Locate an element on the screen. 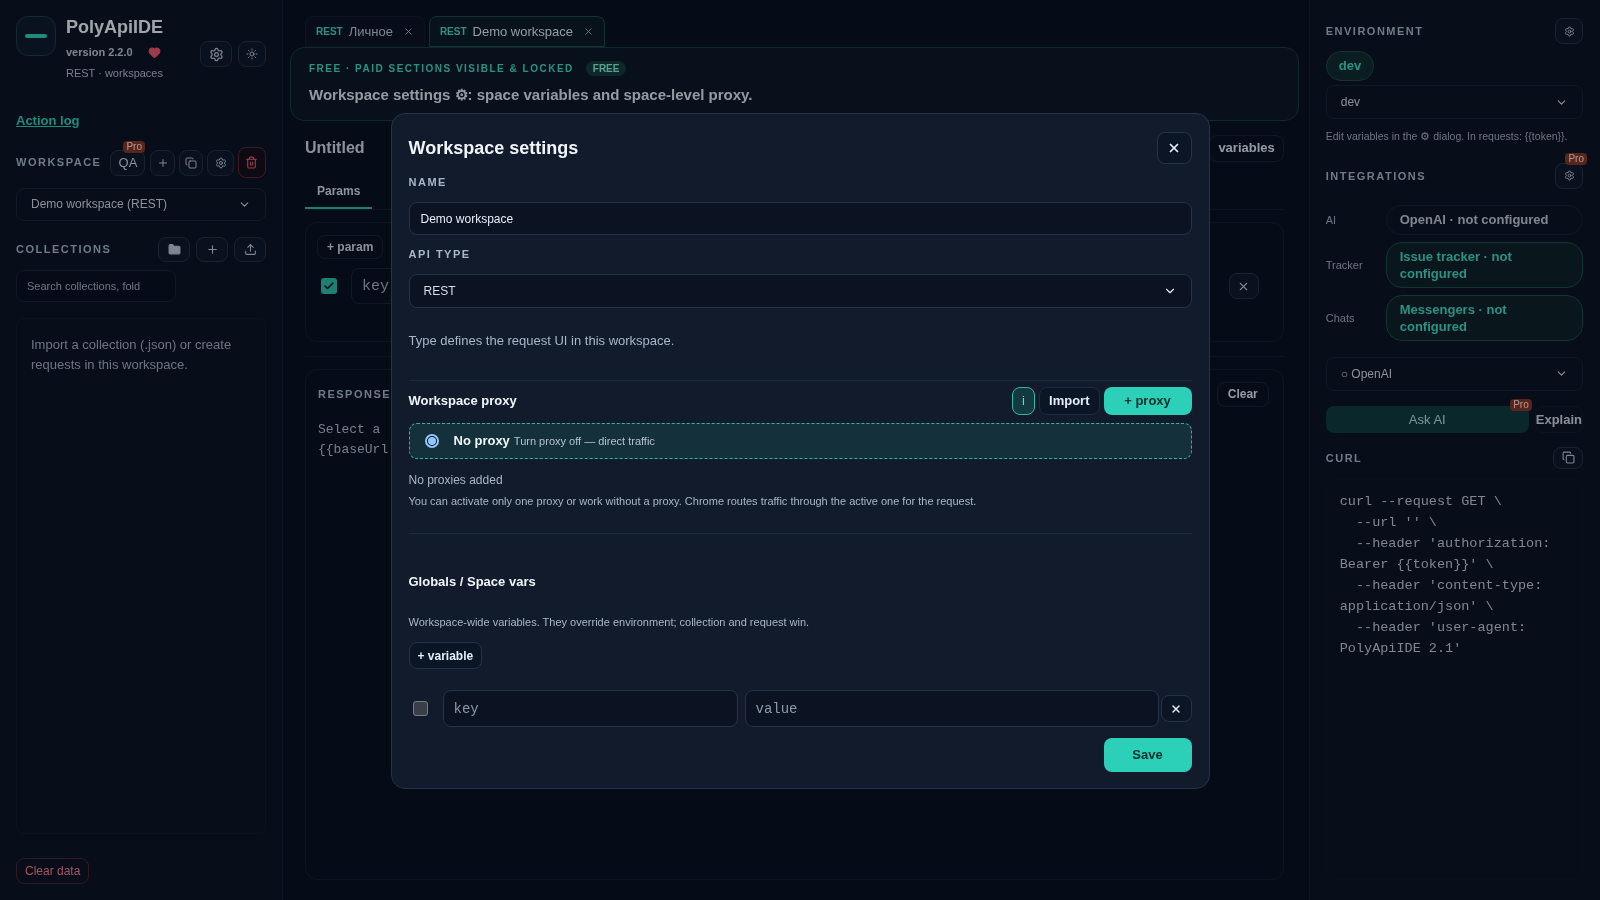  section-label: CURL is located at coordinates (1344, 458).